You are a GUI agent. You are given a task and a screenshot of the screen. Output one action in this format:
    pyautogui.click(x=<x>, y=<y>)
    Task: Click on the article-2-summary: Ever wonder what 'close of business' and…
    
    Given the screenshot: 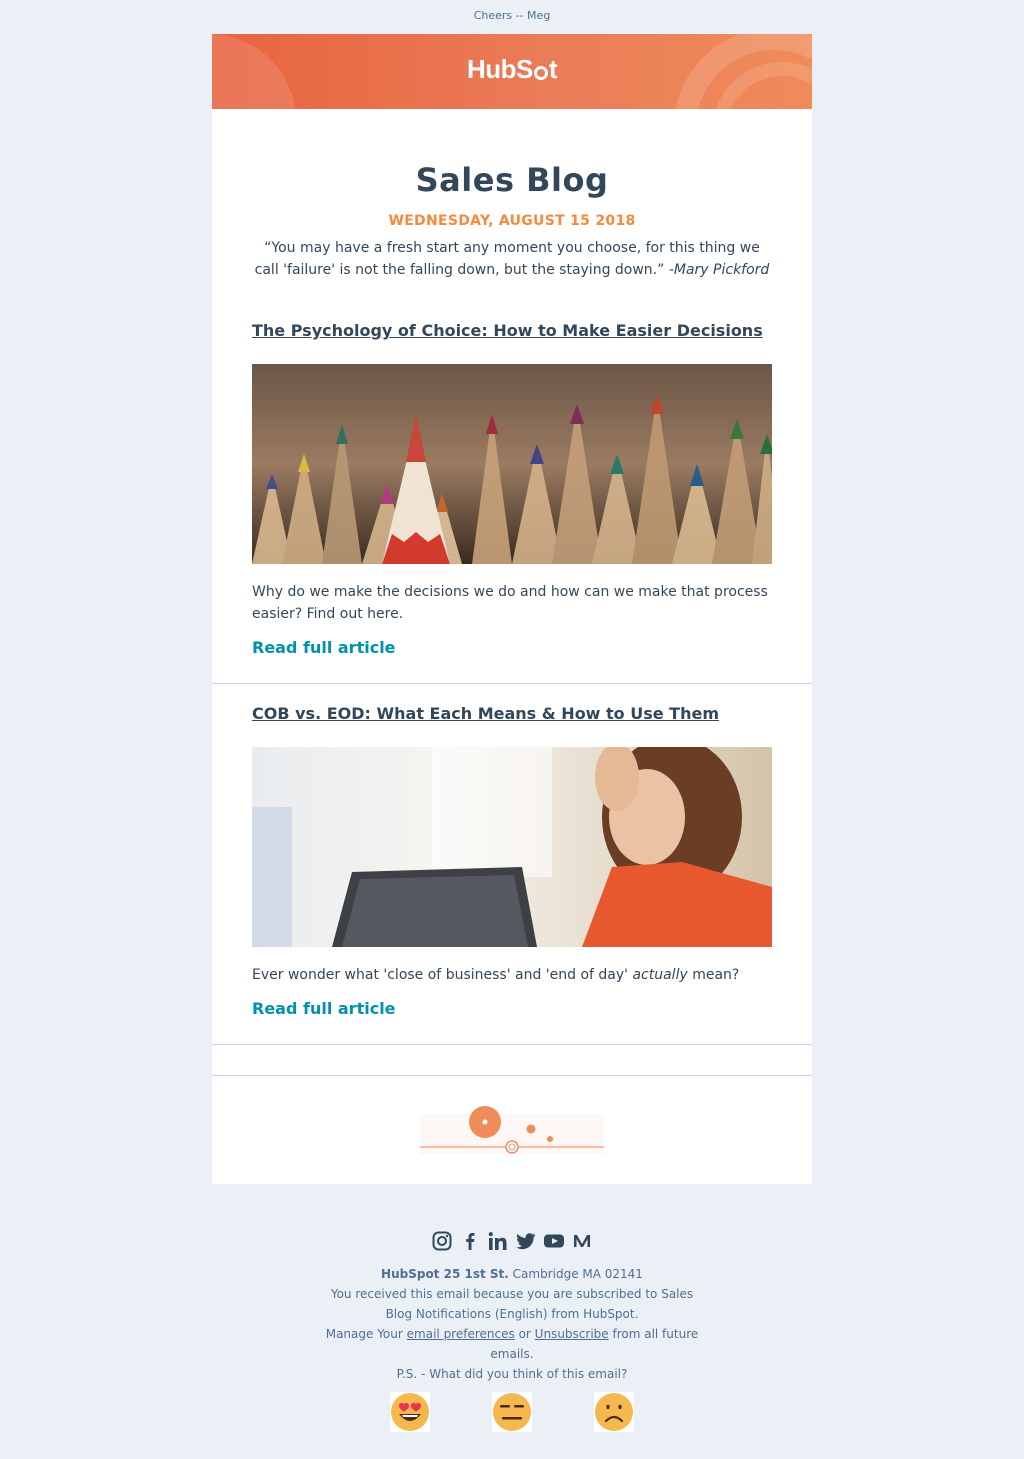 What is the action you would take?
    pyautogui.click(x=512, y=975)
    